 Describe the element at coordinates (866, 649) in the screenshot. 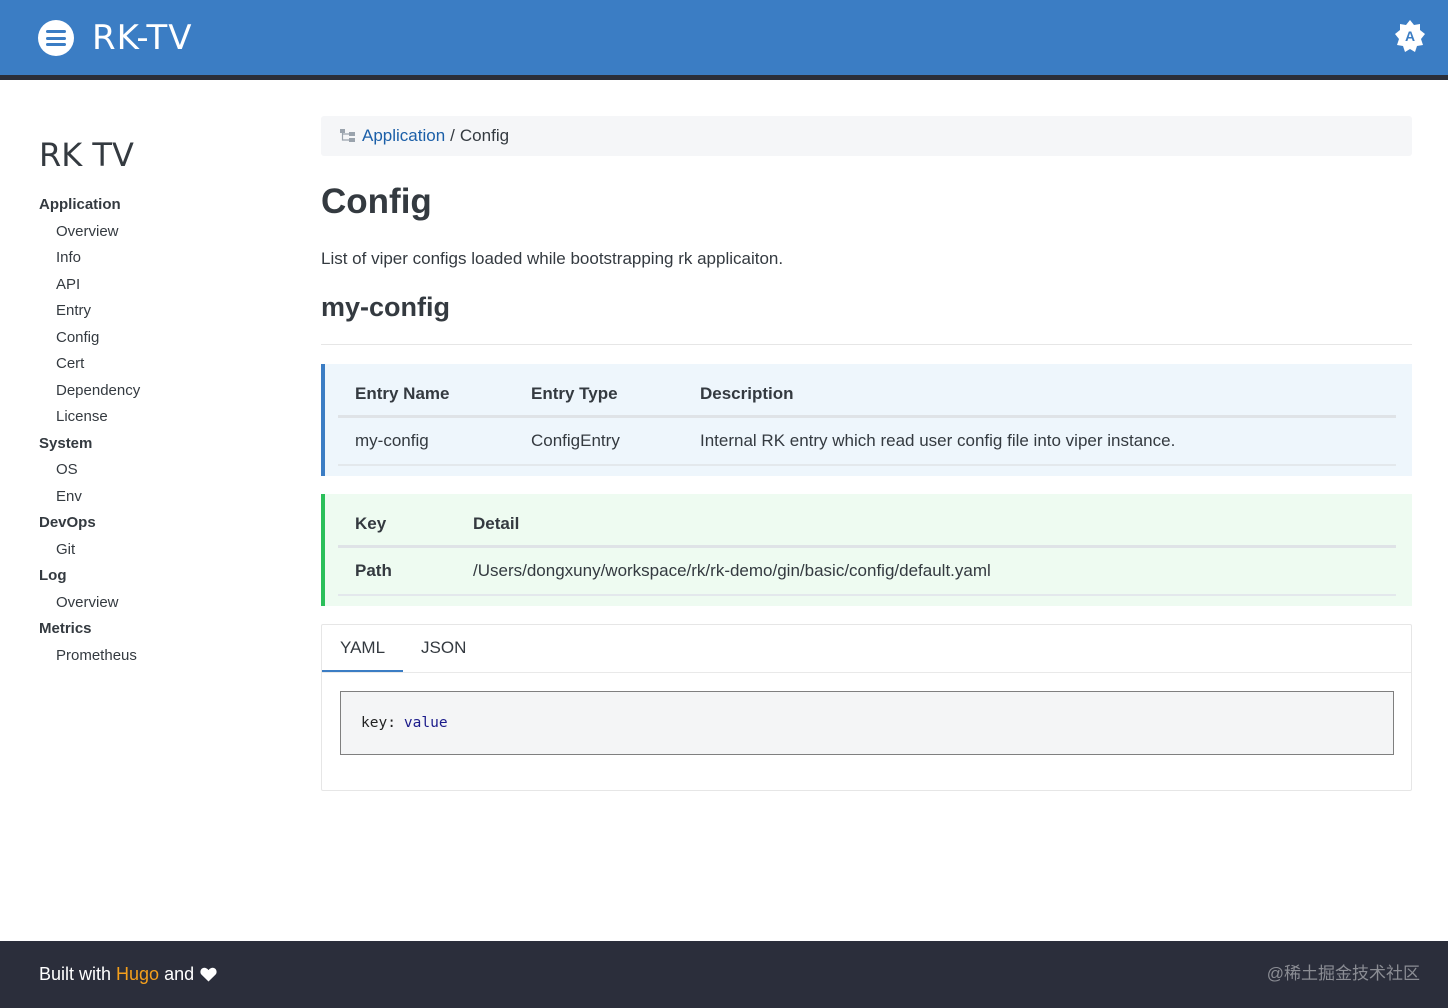

I see `tab-bar: YAML JSON` at that location.